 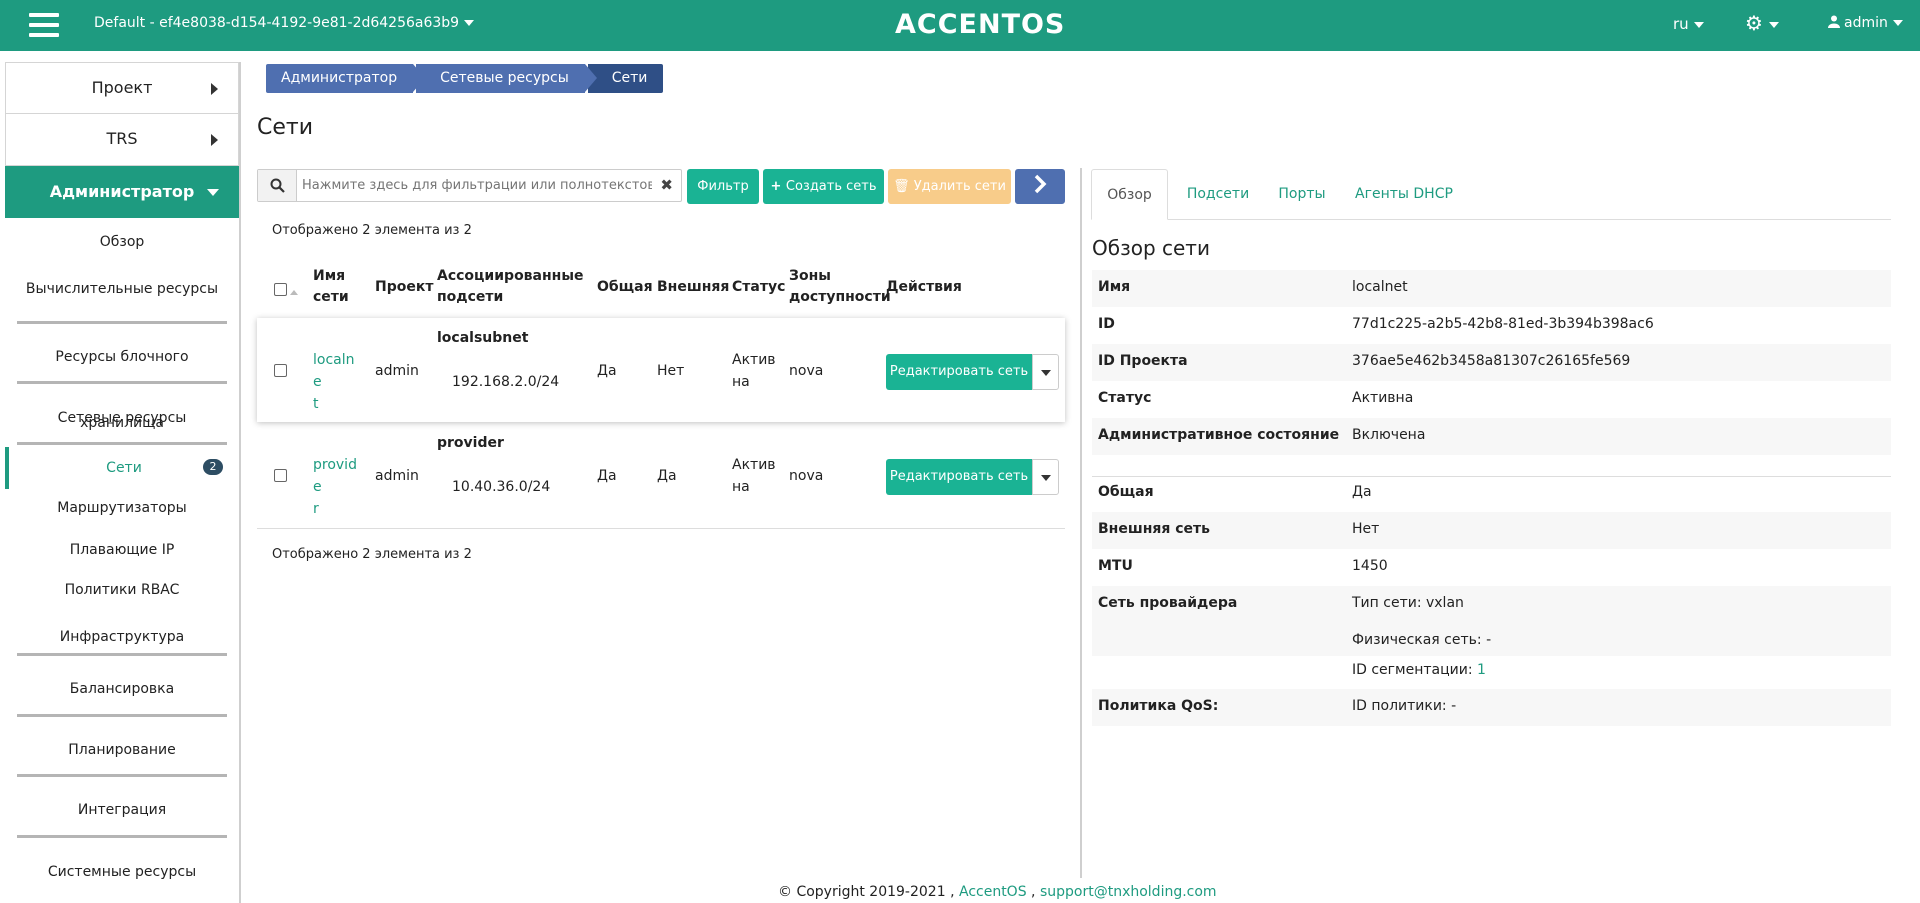 What do you see at coordinates (122, 866) in the screenshot?
I see `sidebar-item-system-resources: Системные ресурсы` at bounding box center [122, 866].